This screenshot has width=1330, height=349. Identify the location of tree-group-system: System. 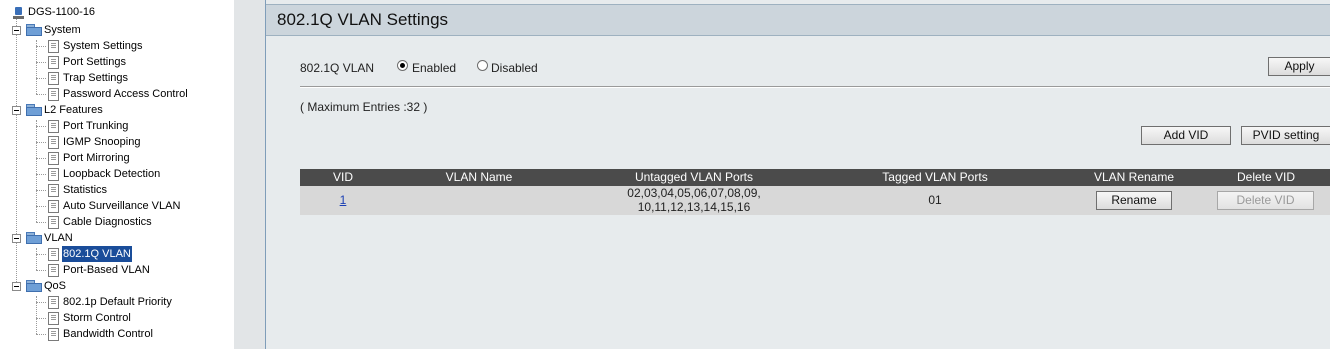
(117, 30).